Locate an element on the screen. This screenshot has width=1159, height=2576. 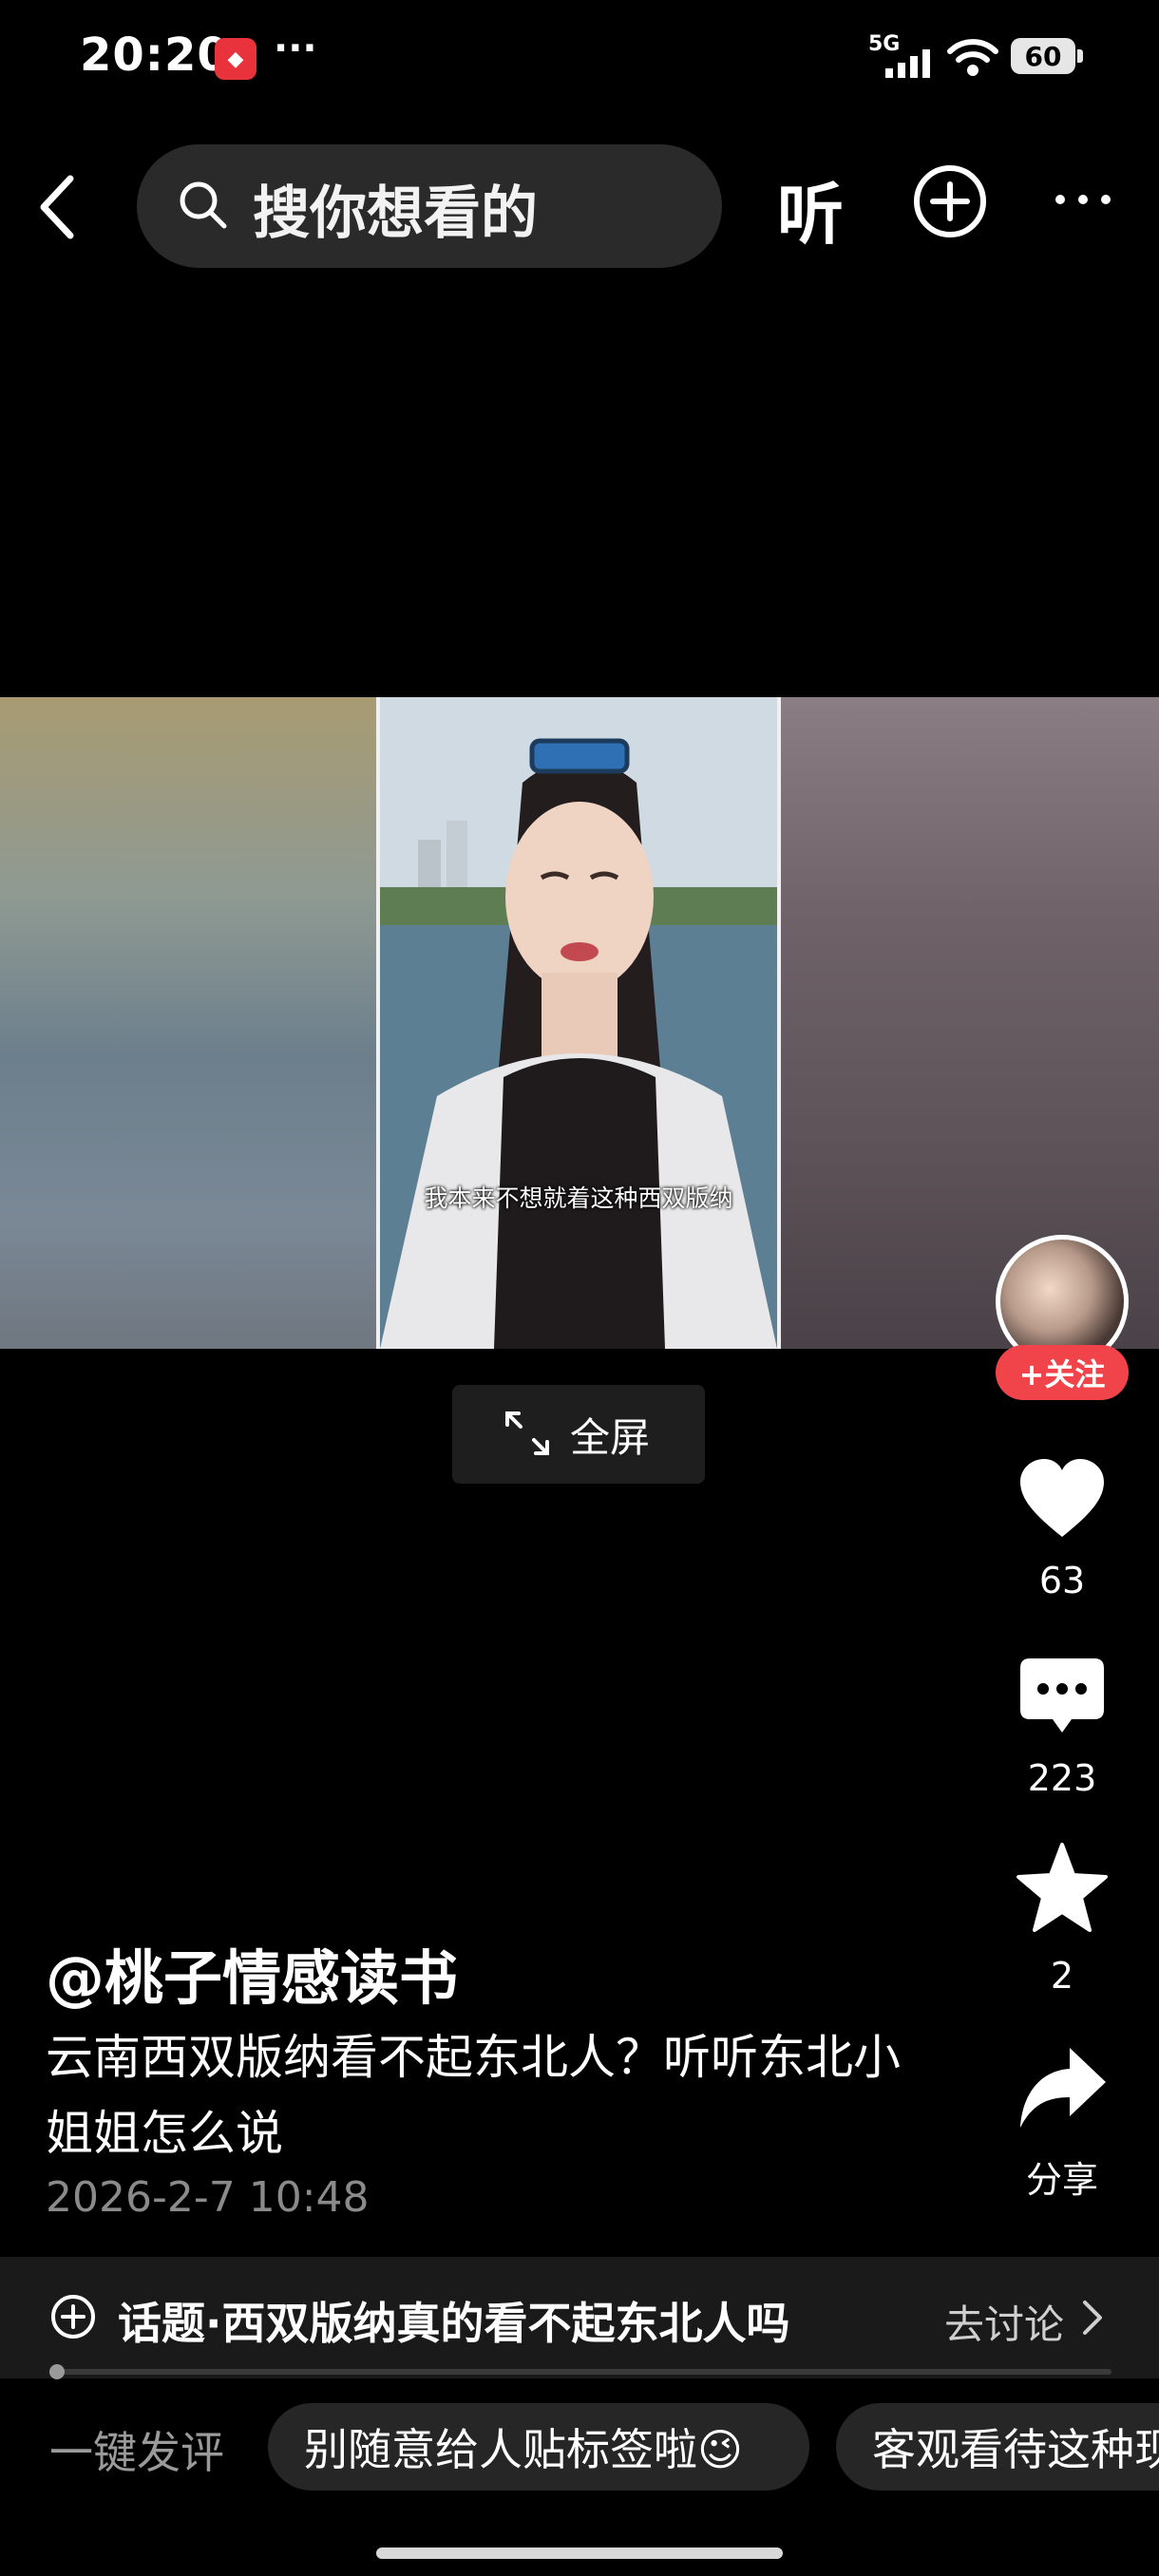
discuss-link: 去讨论 is located at coordinates (1004, 2322).